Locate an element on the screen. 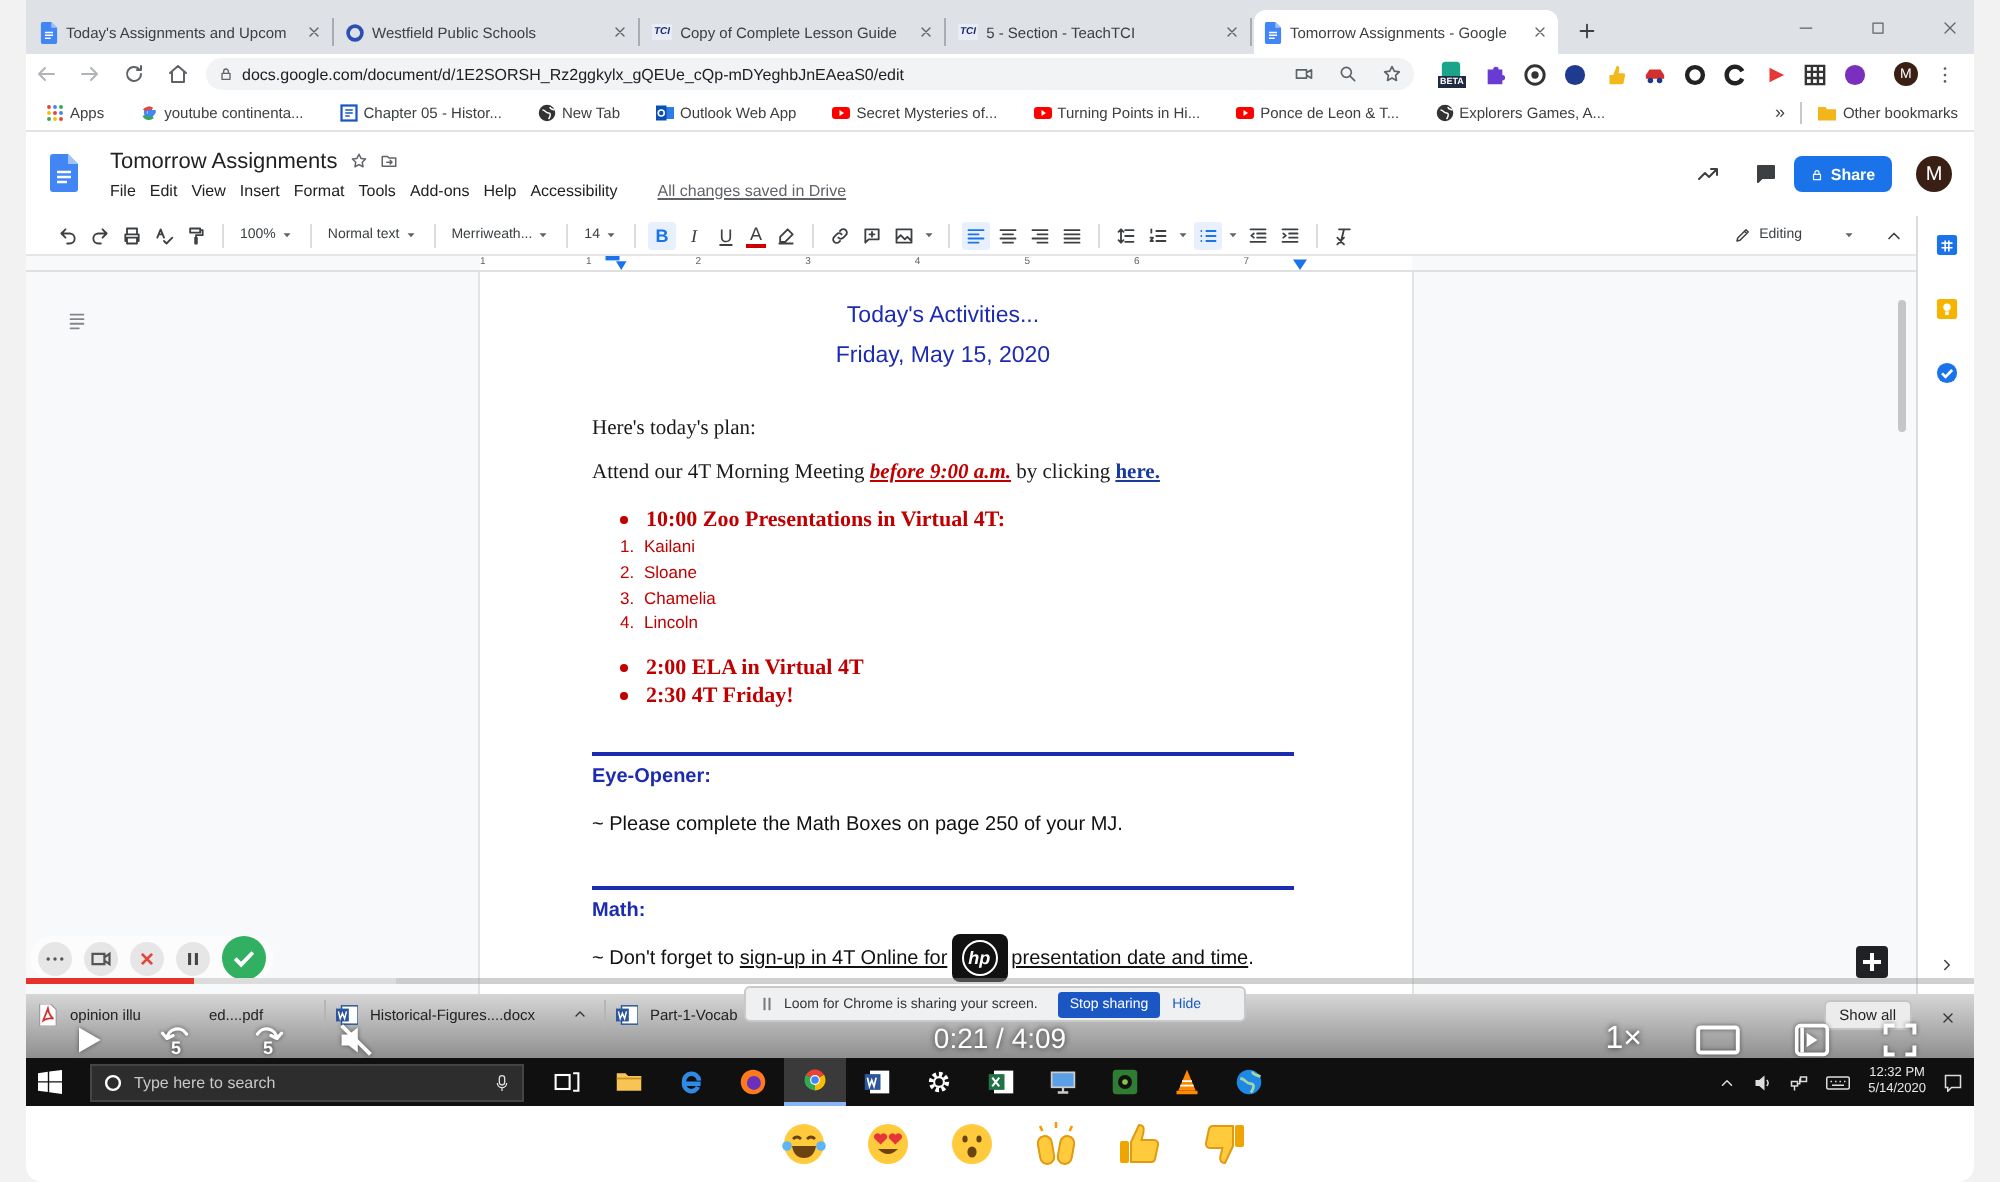 This screenshot has width=2000, height=1182. menu-item: View is located at coordinates (208, 190).